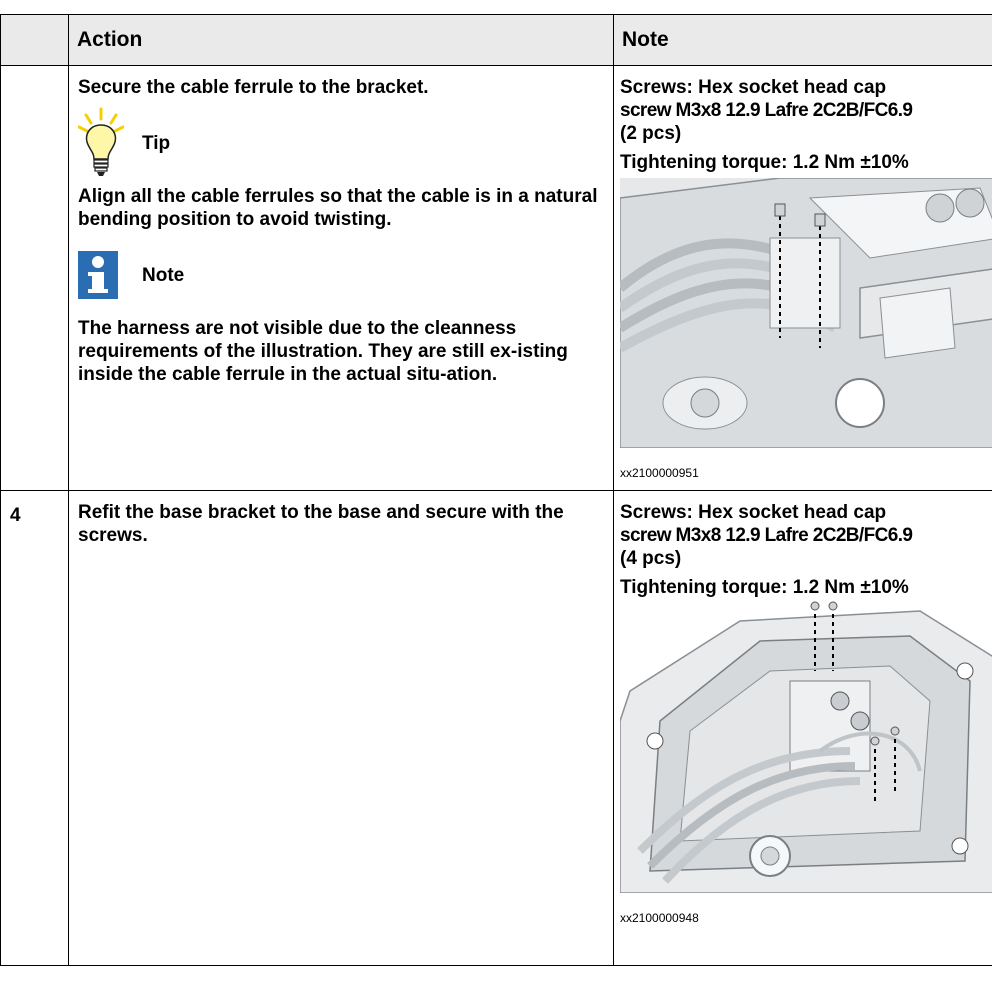  I want to click on step-number: 4, so click(34, 728).